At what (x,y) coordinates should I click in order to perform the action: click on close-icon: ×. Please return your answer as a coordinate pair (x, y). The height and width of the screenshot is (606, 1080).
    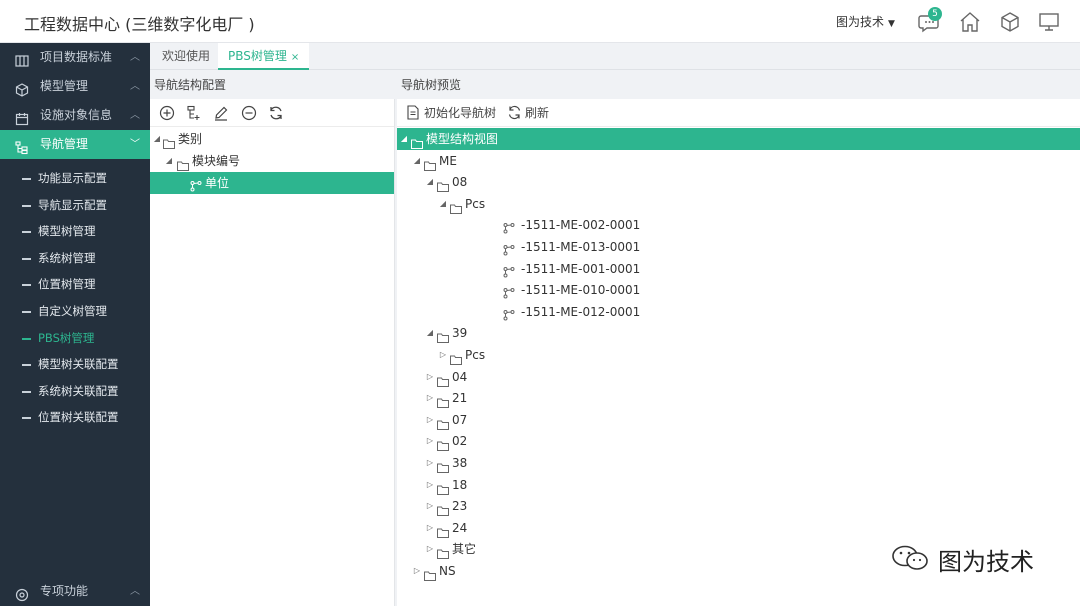
    Looking at the image, I should click on (295, 57).